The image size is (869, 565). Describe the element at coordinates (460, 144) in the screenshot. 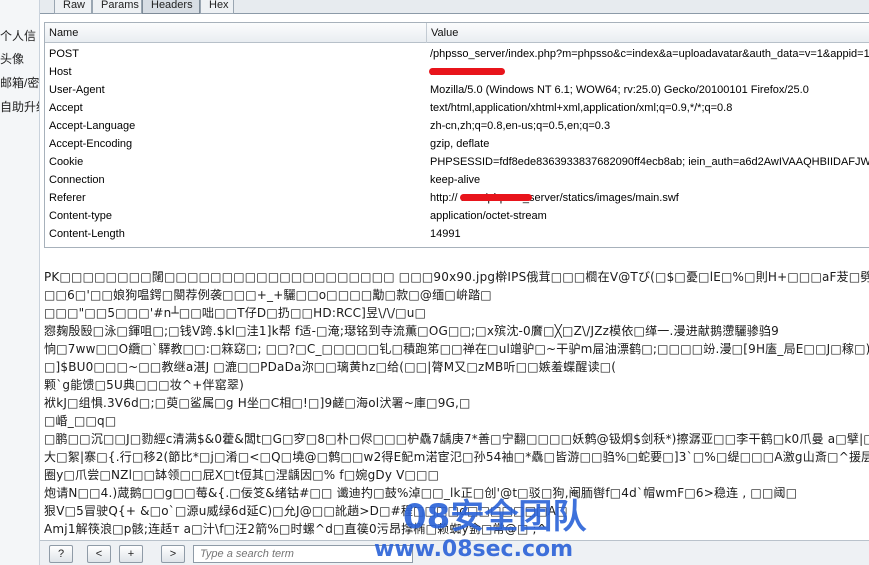

I see `header-value-cell: gzip, deflate` at that location.